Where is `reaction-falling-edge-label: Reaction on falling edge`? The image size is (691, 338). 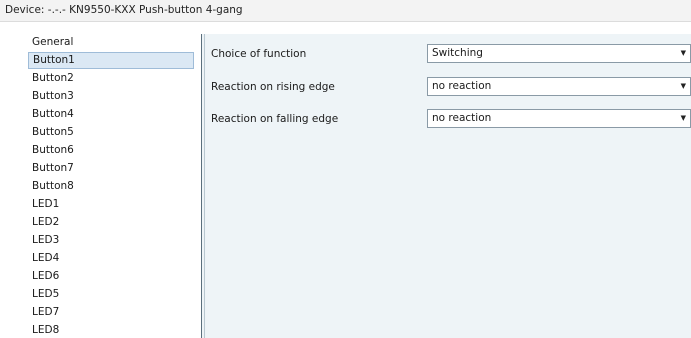 reaction-falling-edge-label: Reaction on falling edge is located at coordinates (275, 119).